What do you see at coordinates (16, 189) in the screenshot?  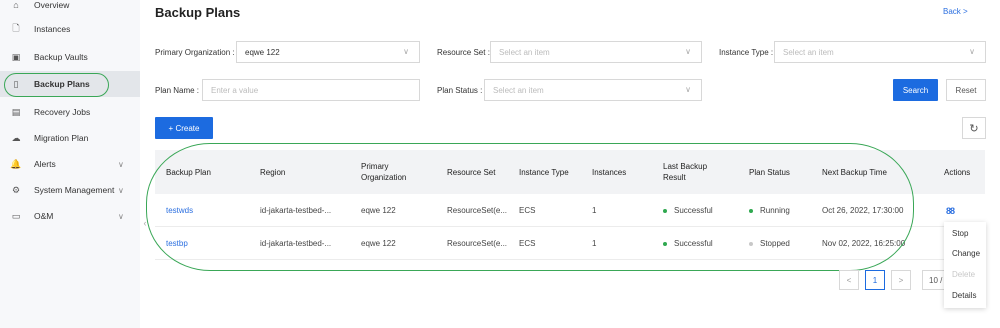 I see `gear-icon: ⚙` at bounding box center [16, 189].